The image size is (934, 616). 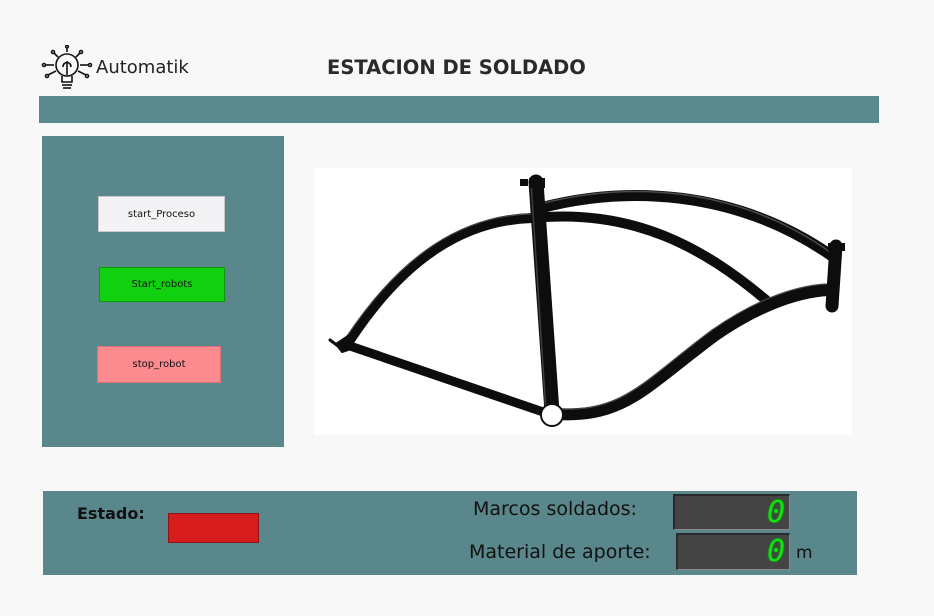 I want to click on marcos-soldados-display: 0, so click(x=731, y=512).